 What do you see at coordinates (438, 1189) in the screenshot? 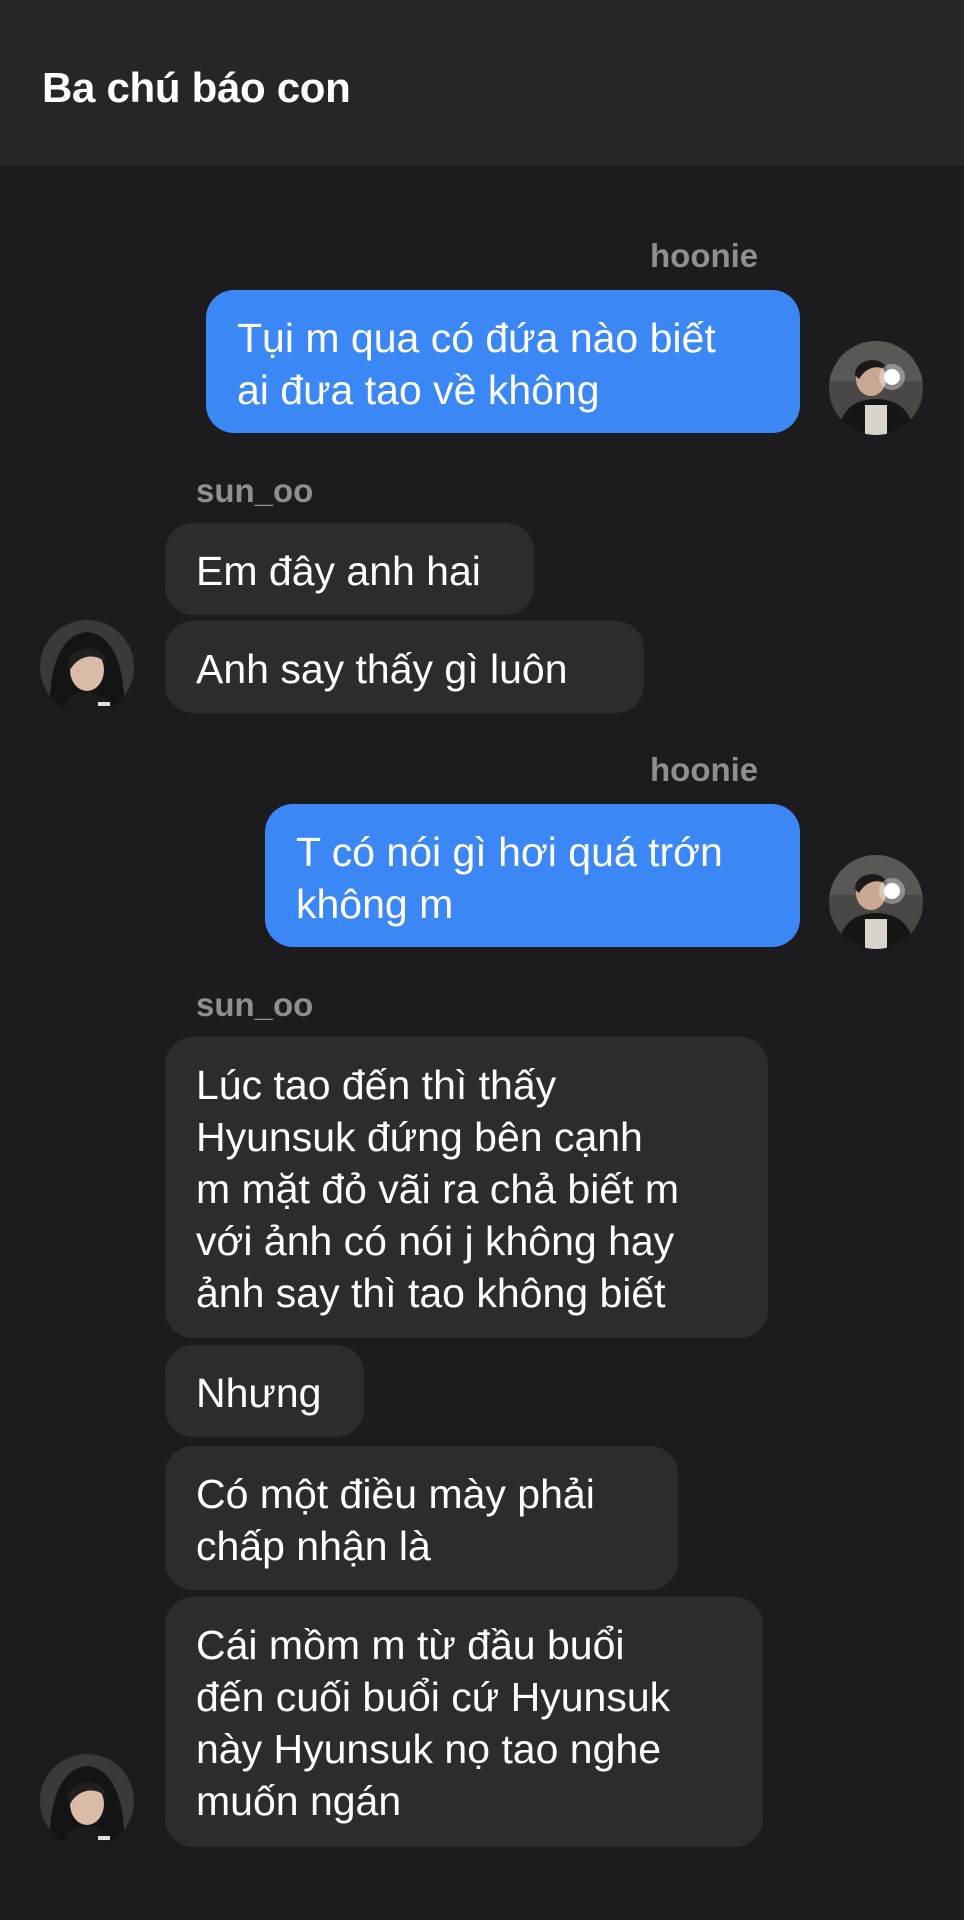
I see `message-line: m mặt đỏ vãi ra chả biết m` at bounding box center [438, 1189].